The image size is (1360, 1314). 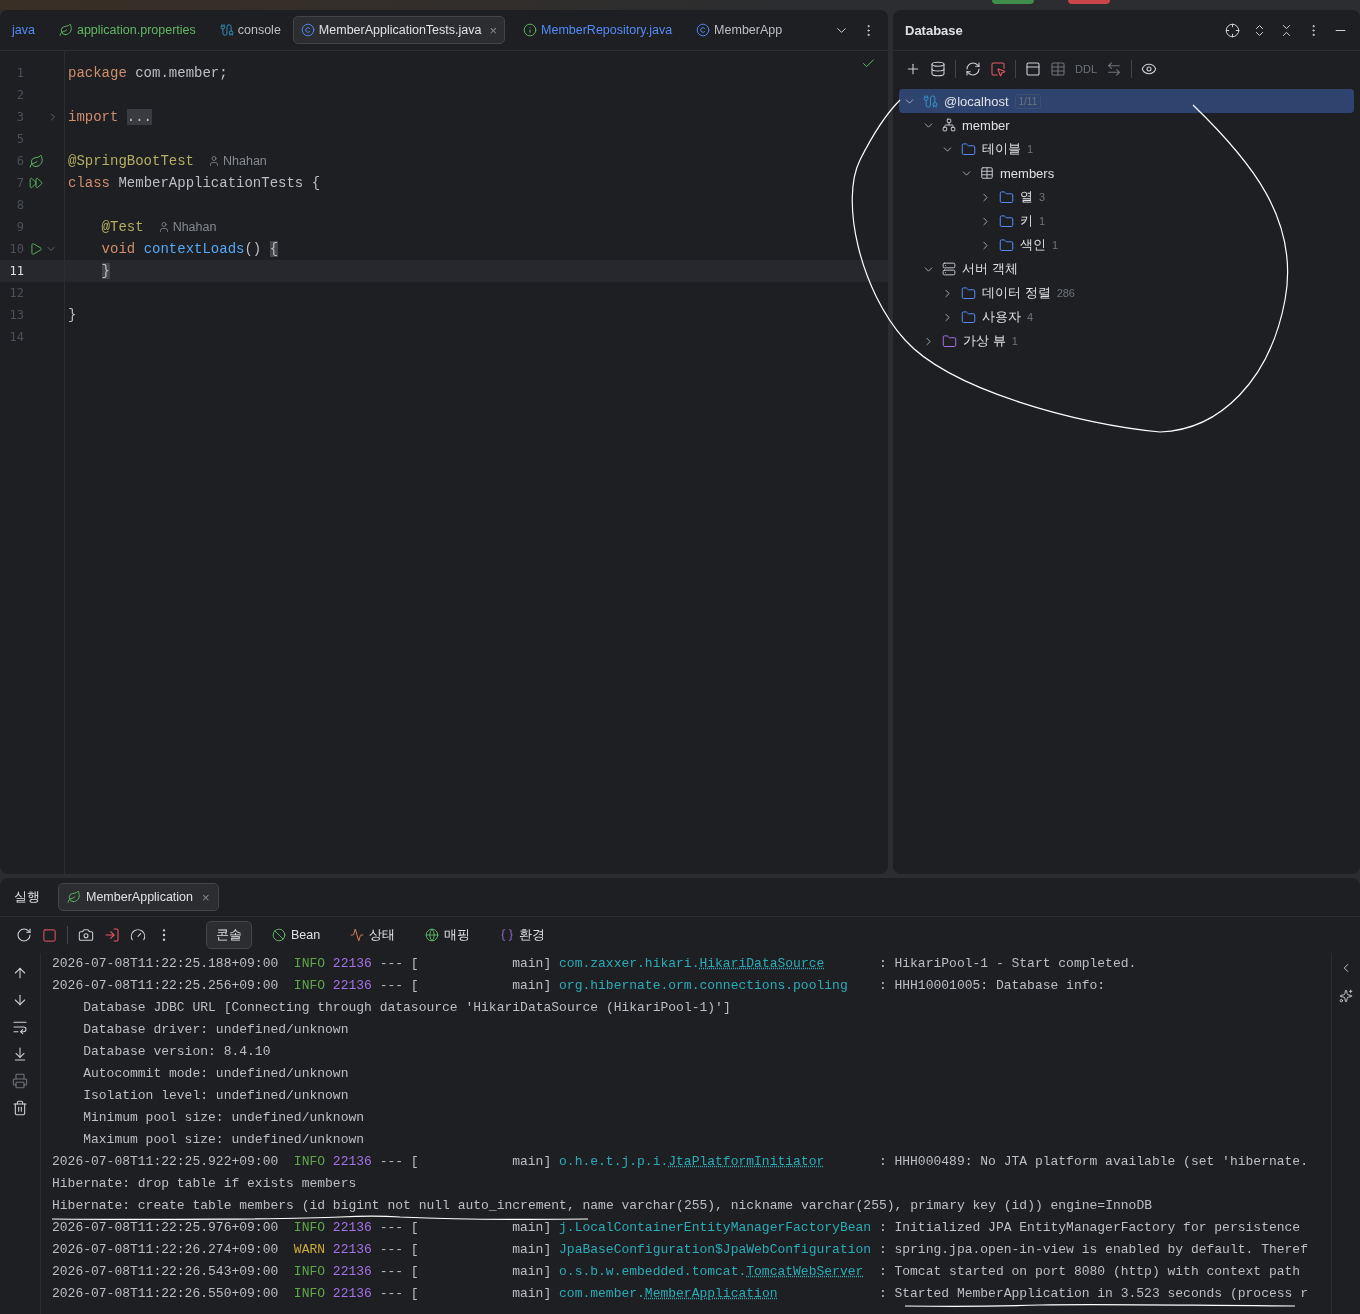 I want to click on locate-icon, so click(x=1232, y=30).